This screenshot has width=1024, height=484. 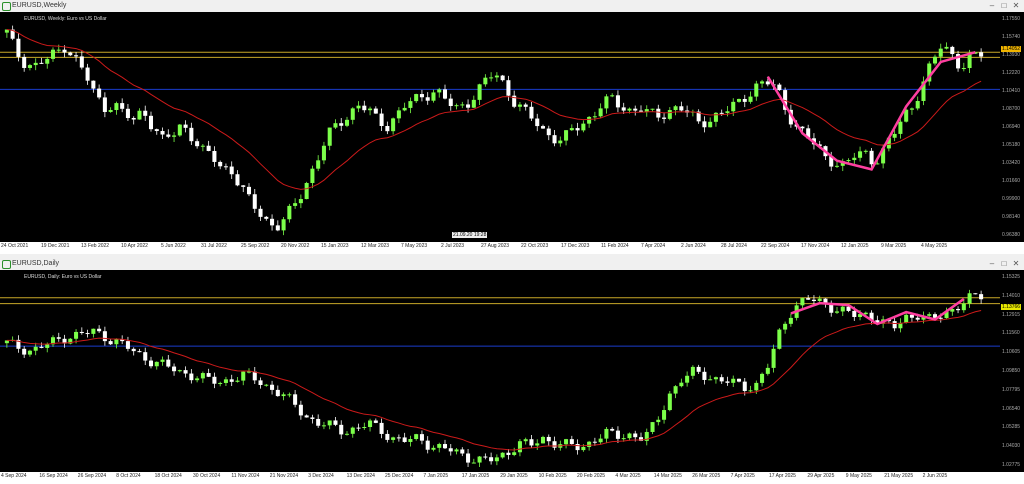 I want to click on daily-price-tick: 1.15325, so click(x=1011, y=277).